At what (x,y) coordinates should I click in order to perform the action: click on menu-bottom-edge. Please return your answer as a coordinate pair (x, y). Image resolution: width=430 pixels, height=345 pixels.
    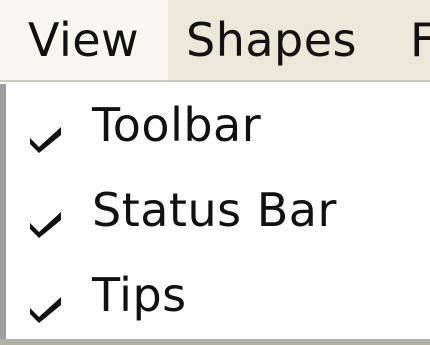
    Looking at the image, I should click on (215, 342).